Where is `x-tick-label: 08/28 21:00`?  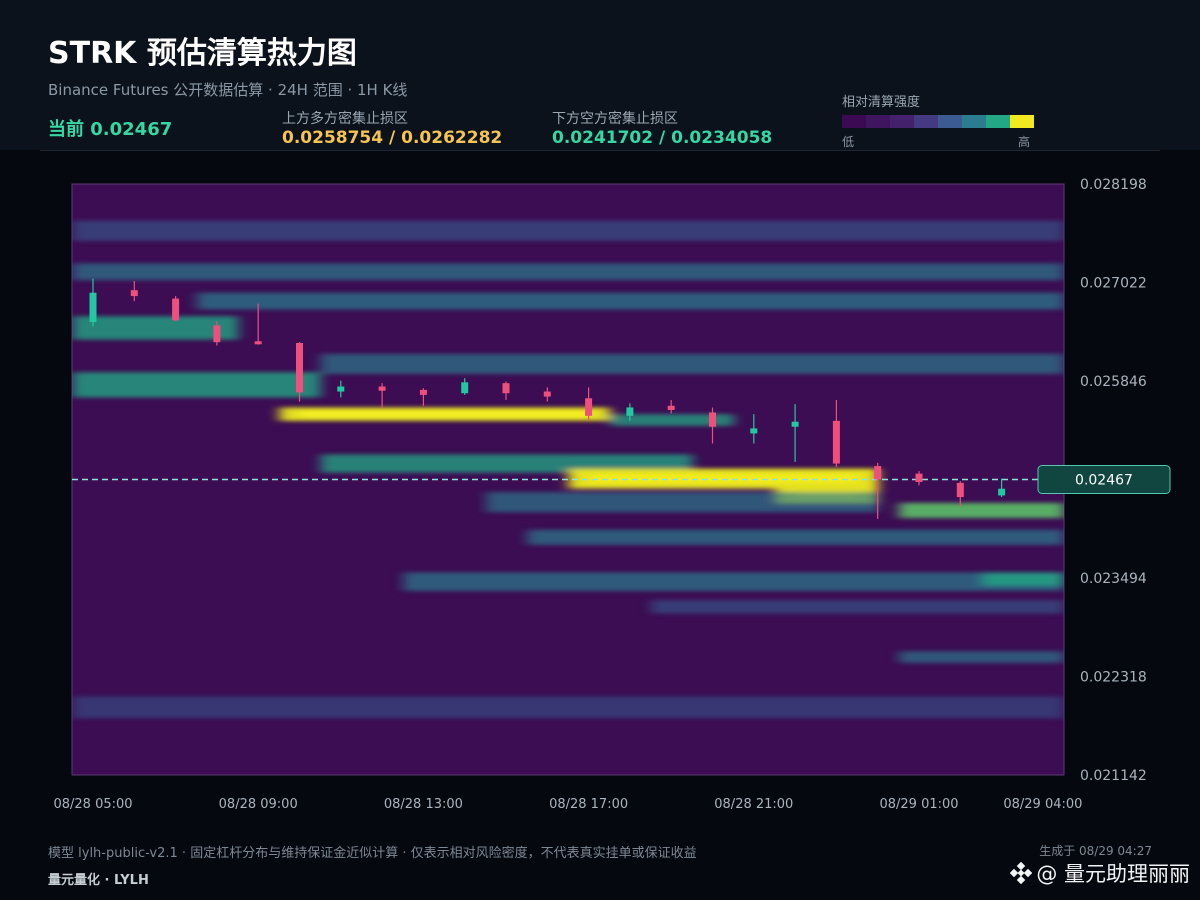
x-tick-label: 08/28 21:00 is located at coordinates (753, 804).